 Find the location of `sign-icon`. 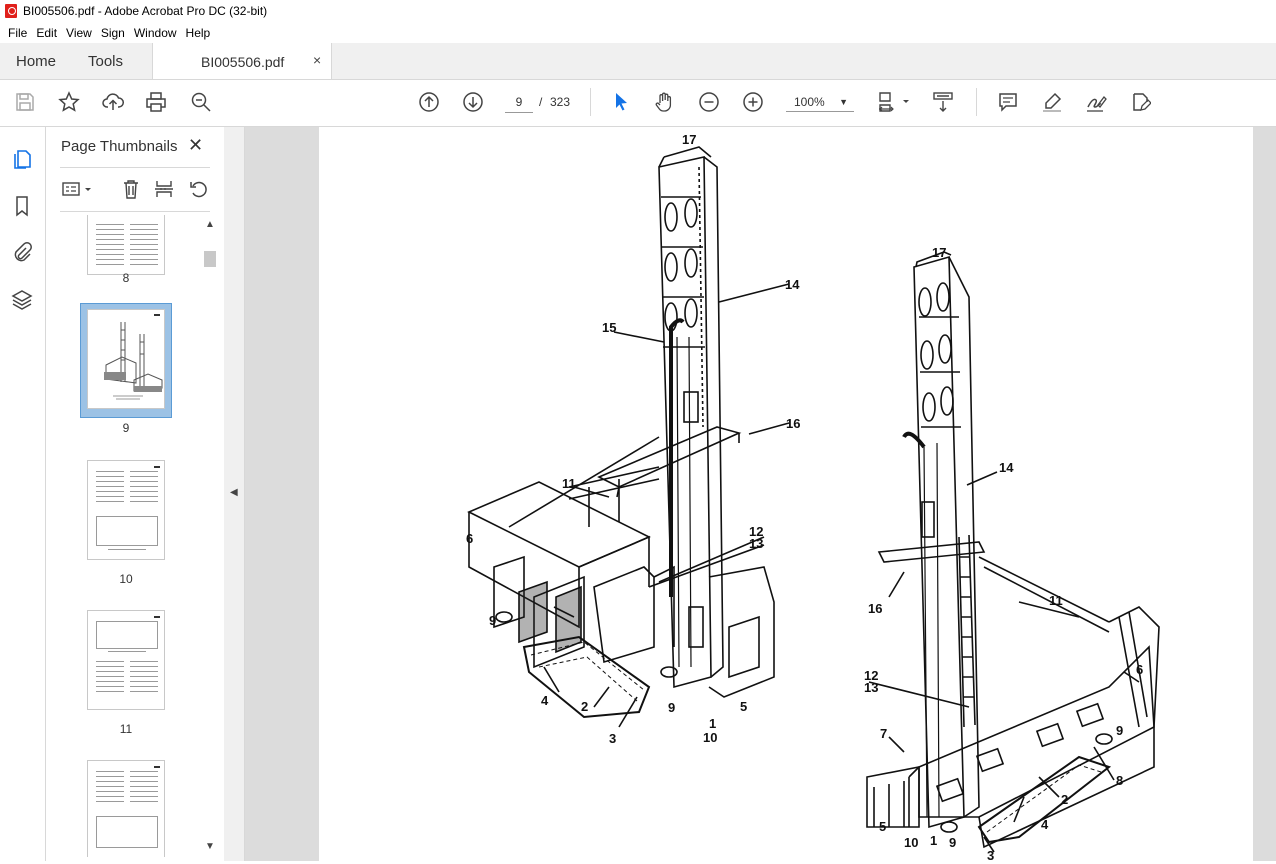

sign-icon is located at coordinates (1096, 102).